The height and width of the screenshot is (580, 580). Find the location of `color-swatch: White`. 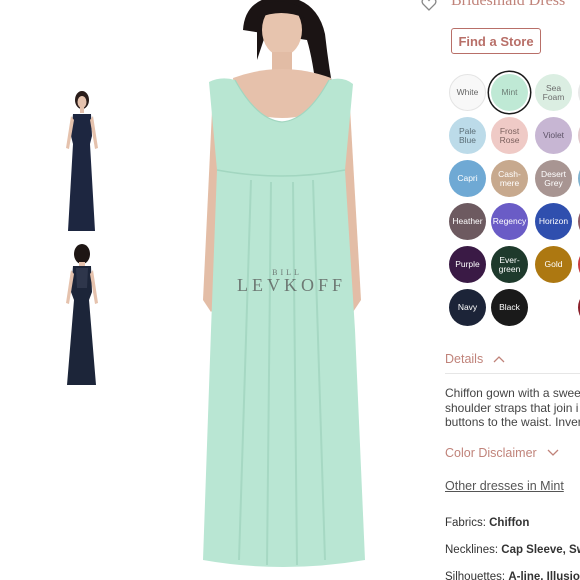

color-swatch: White is located at coordinates (467, 92).